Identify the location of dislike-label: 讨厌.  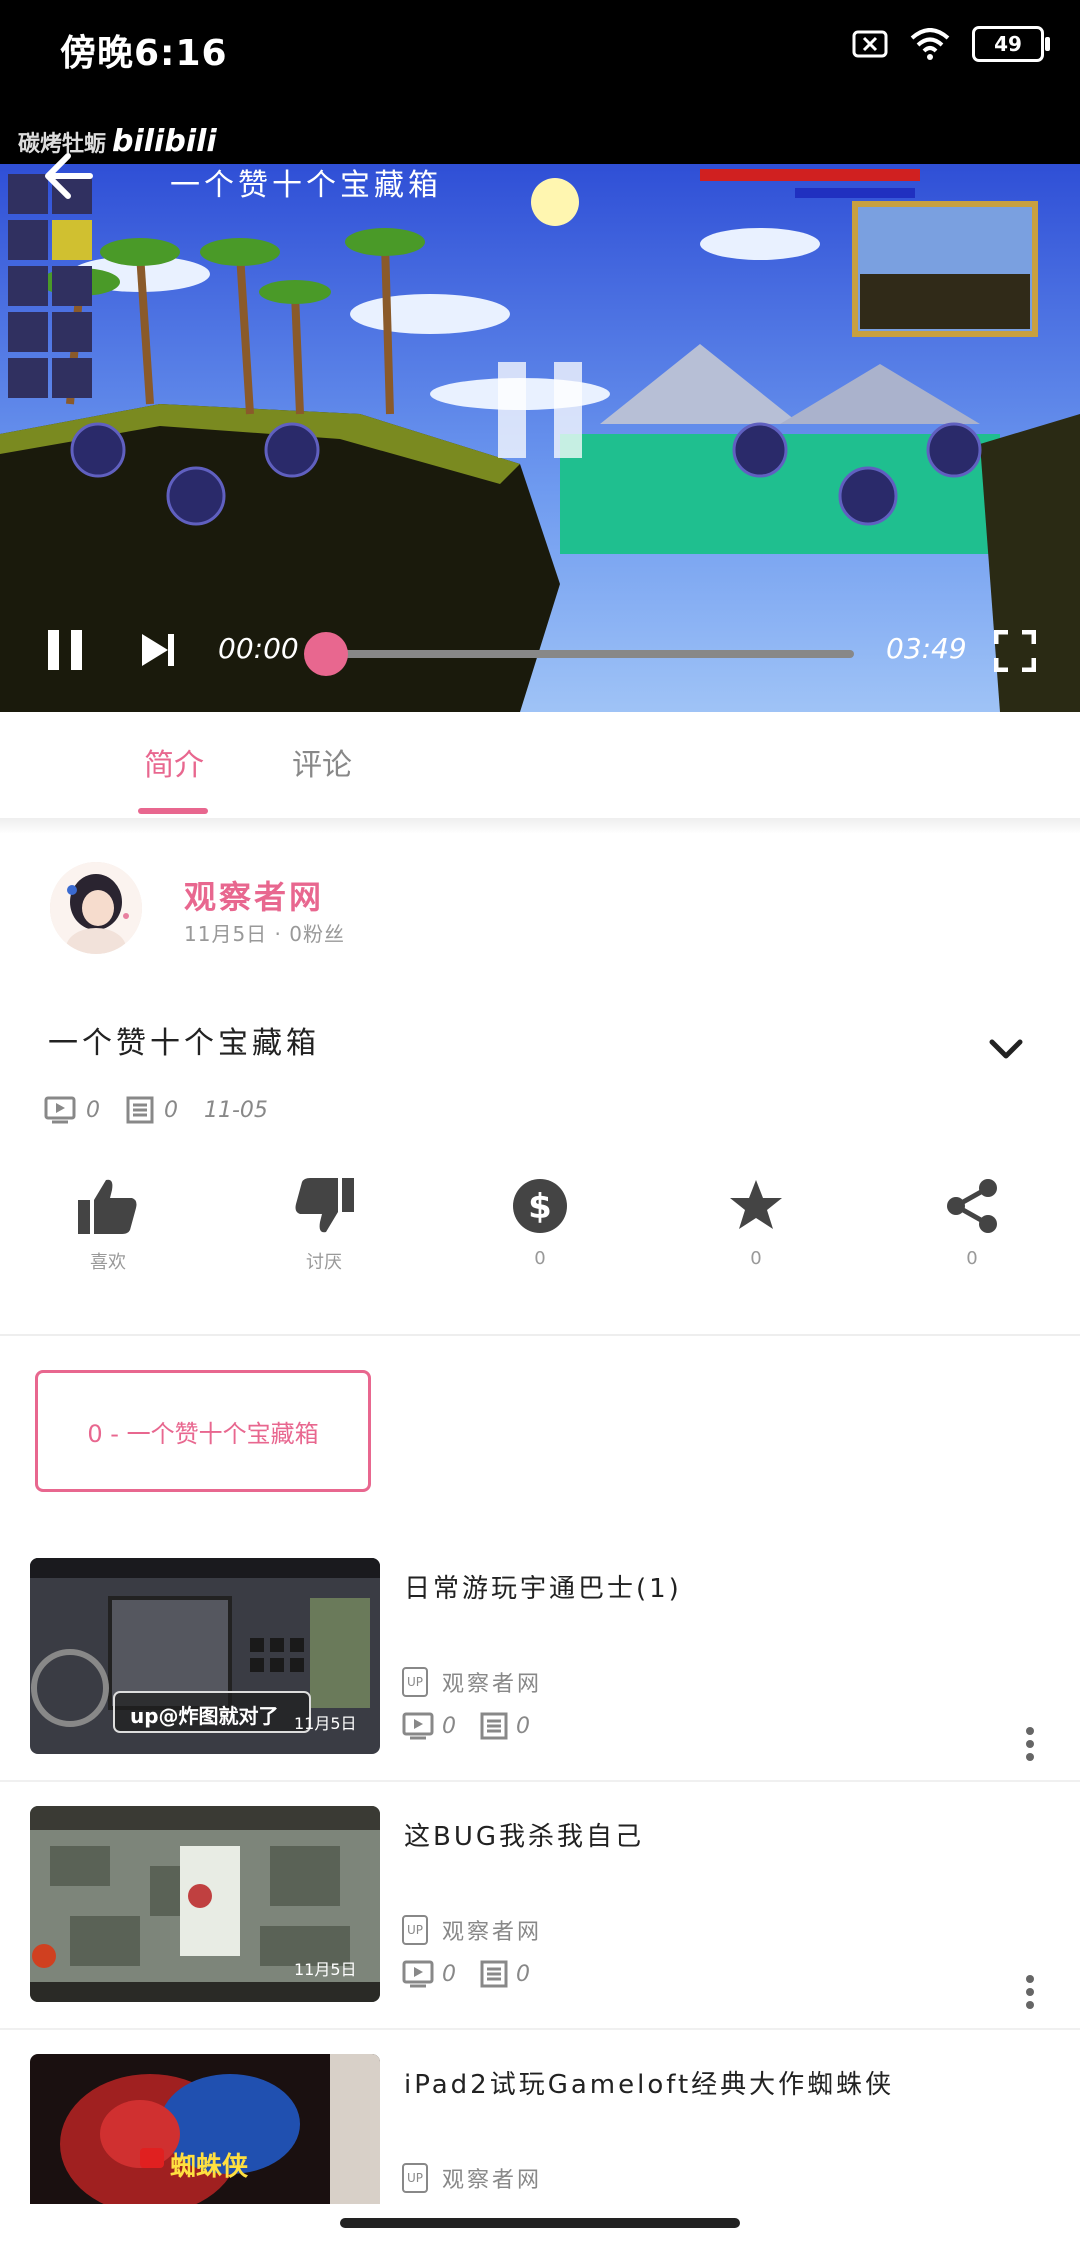
(324, 1262).